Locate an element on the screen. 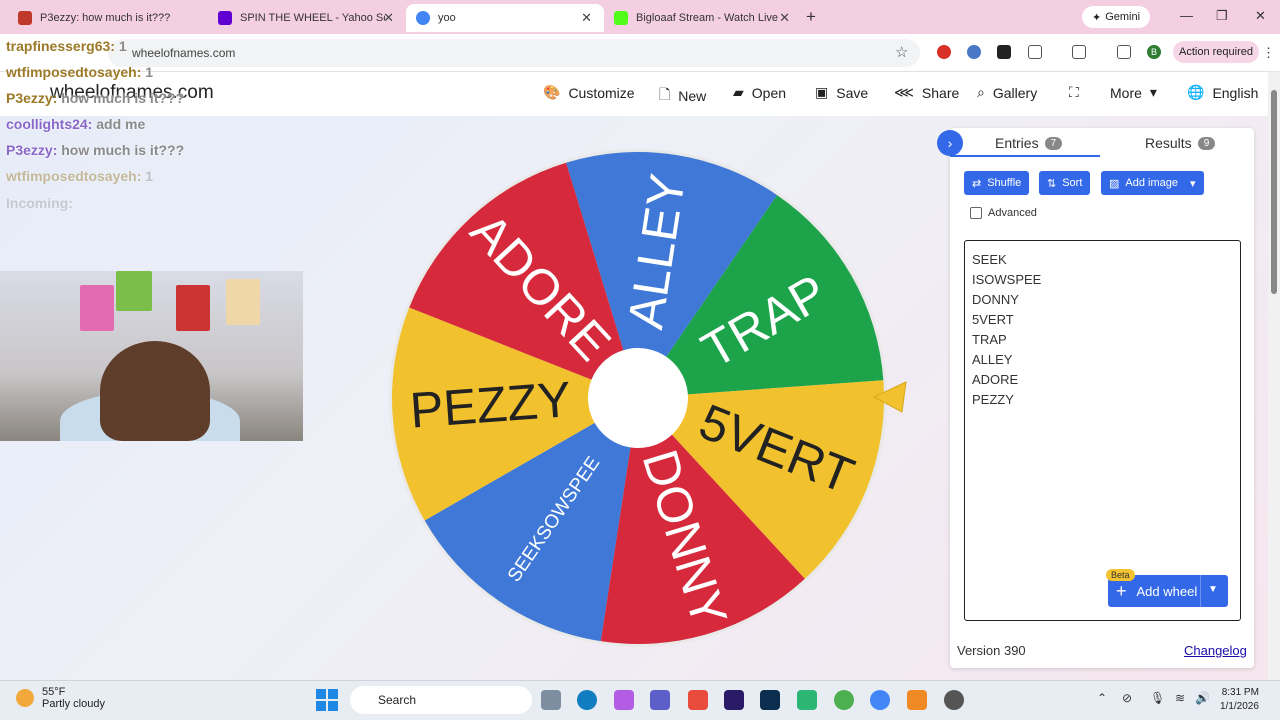  tab-search-icon is located at coordinates (1079, 52).